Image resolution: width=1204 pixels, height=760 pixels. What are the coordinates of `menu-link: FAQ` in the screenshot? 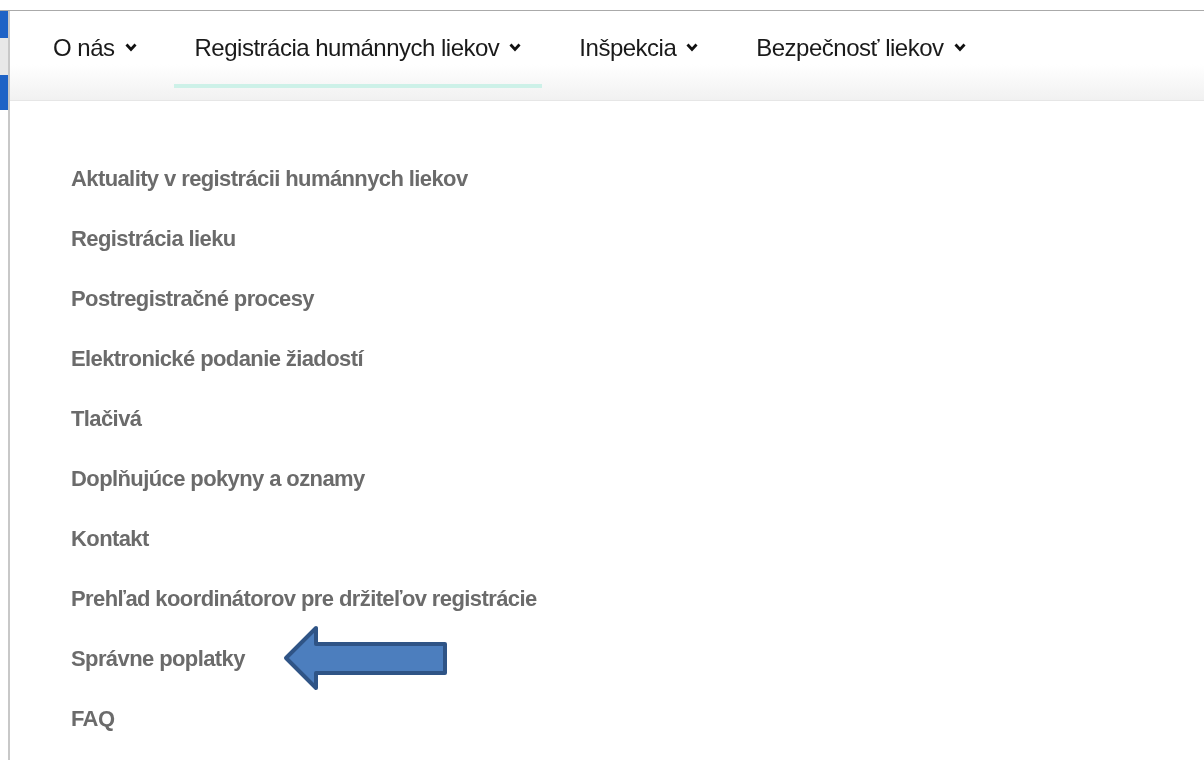 It's located at (93, 718).